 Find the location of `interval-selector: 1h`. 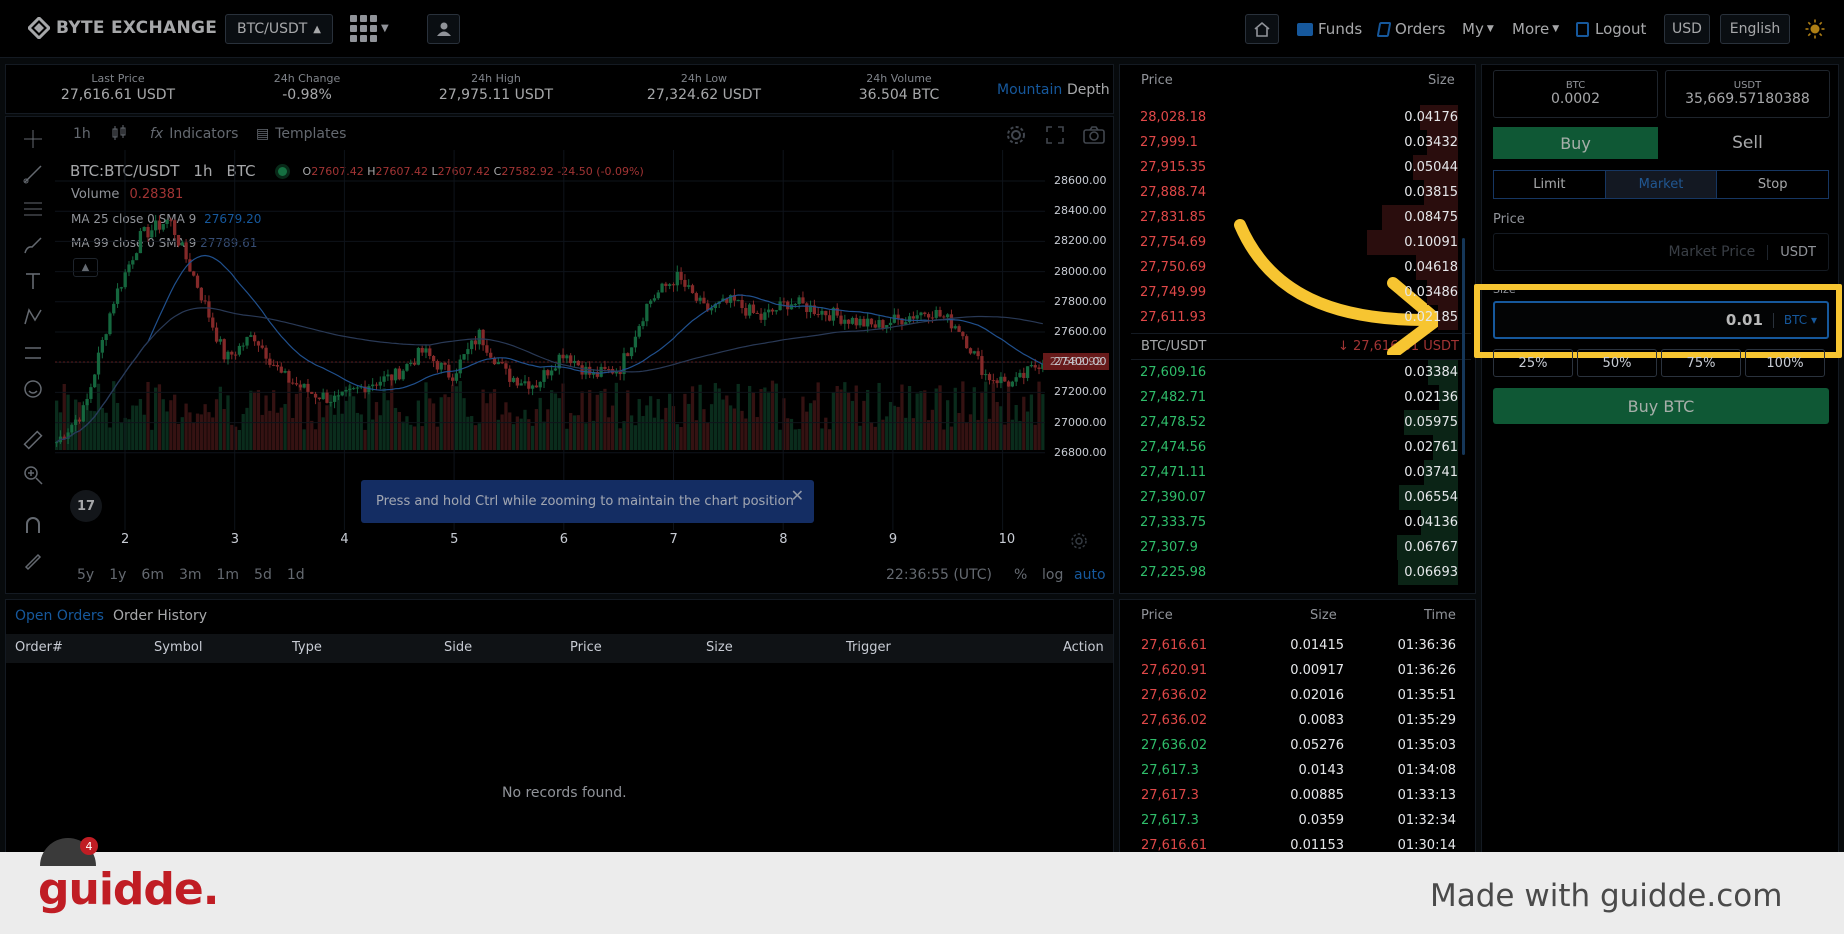

interval-selector: 1h is located at coordinates (82, 134).